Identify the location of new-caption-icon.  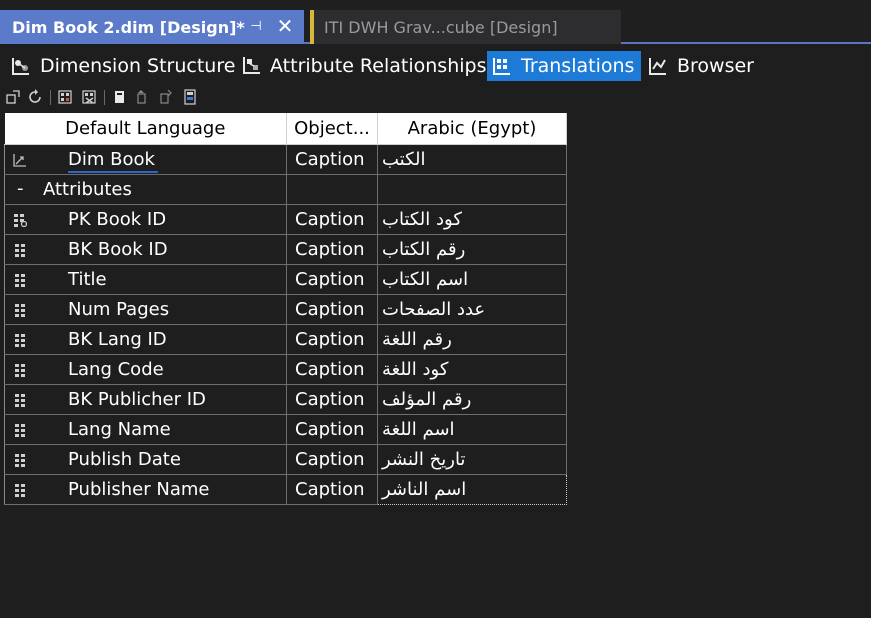
(65, 97).